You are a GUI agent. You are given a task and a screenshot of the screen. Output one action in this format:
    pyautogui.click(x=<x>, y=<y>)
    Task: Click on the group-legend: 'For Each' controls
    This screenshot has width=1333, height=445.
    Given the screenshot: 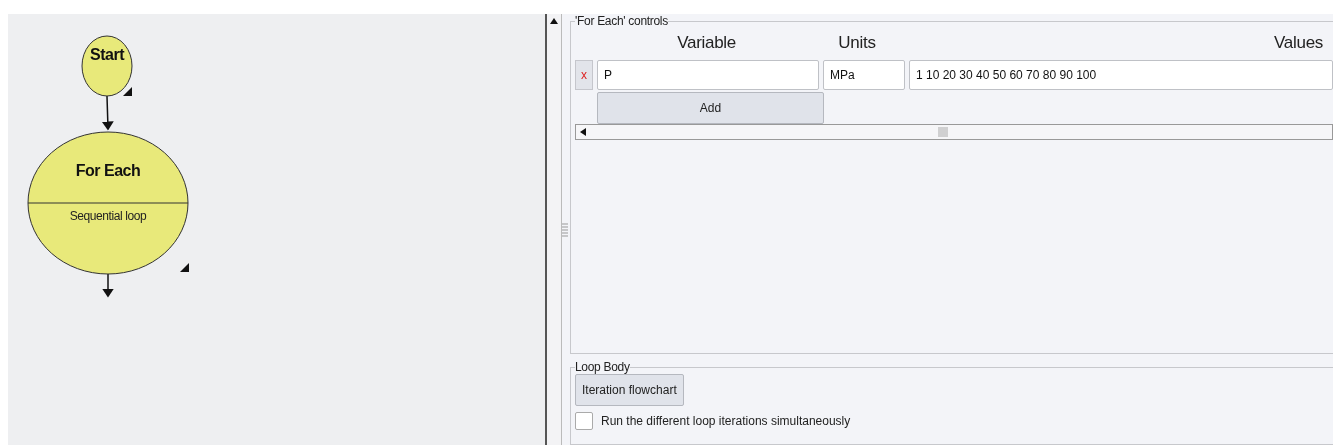 What is the action you would take?
    pyautogui.click(x=621, y=21)
    